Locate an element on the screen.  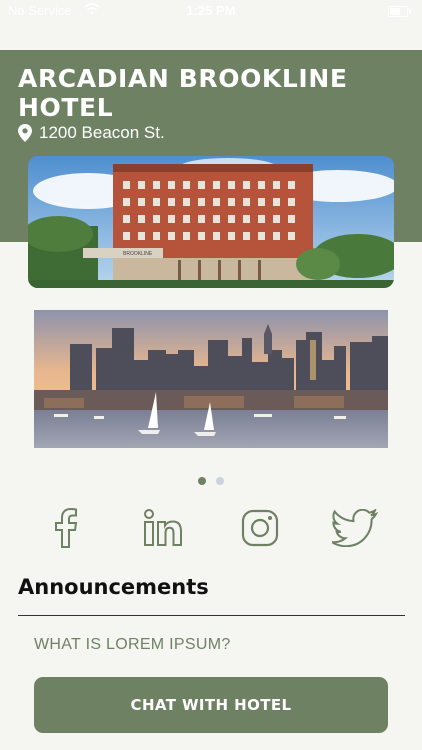
twitter-icon is located at coordinates (355, 528).